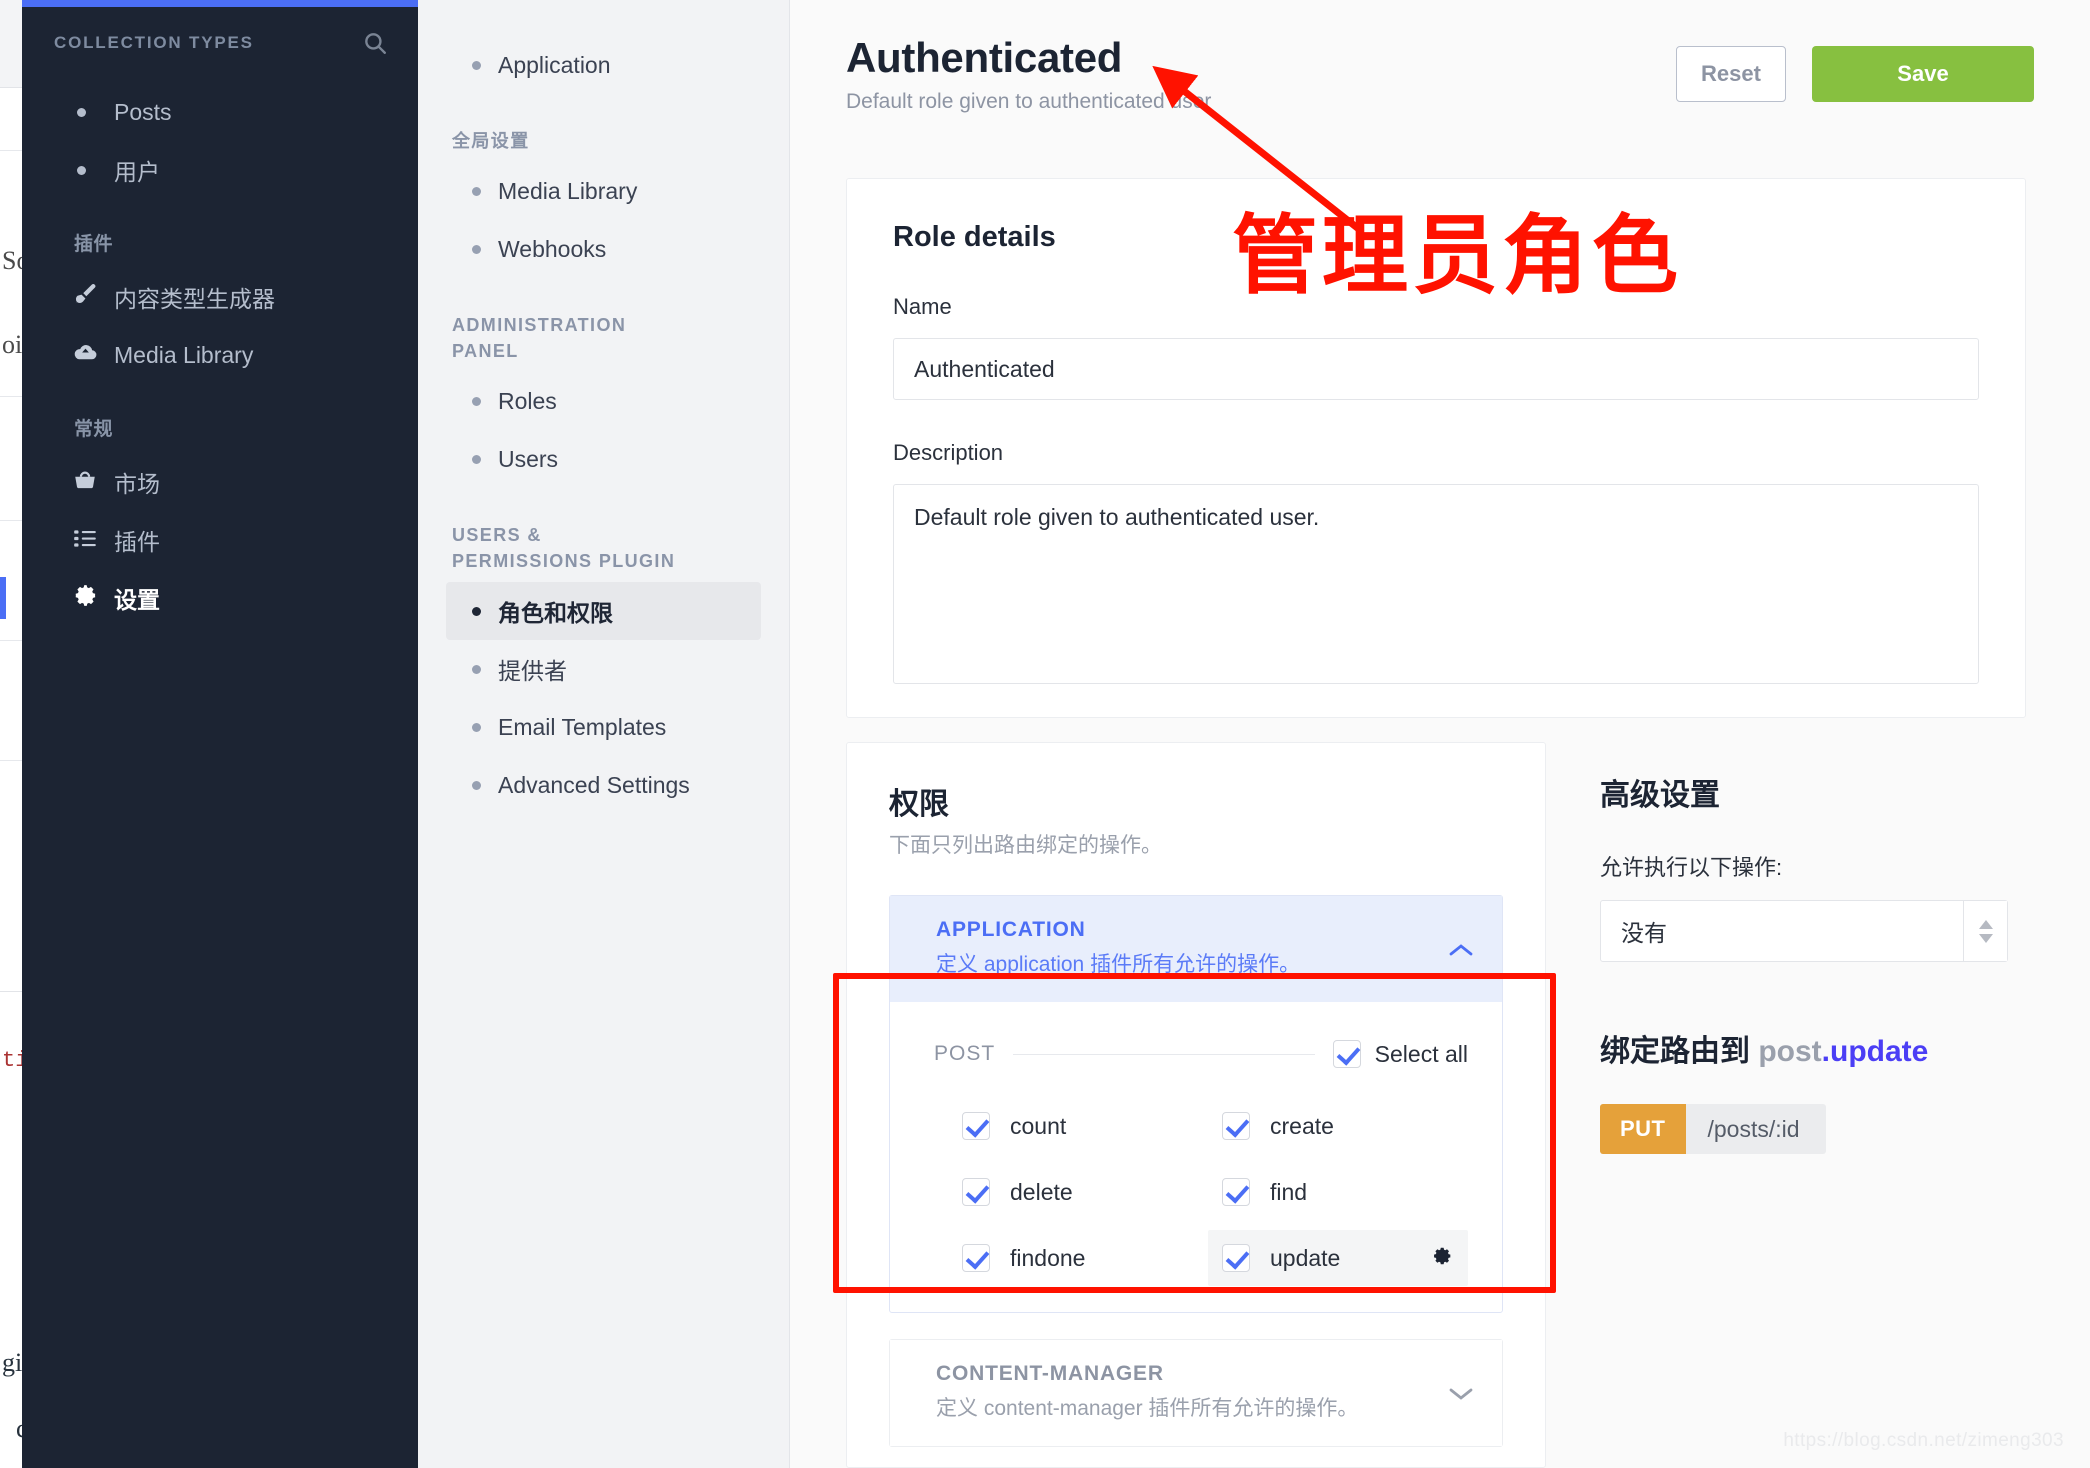  I want to click on settings-item-advanced-settings: Advanced Settings, so click(603, 785).